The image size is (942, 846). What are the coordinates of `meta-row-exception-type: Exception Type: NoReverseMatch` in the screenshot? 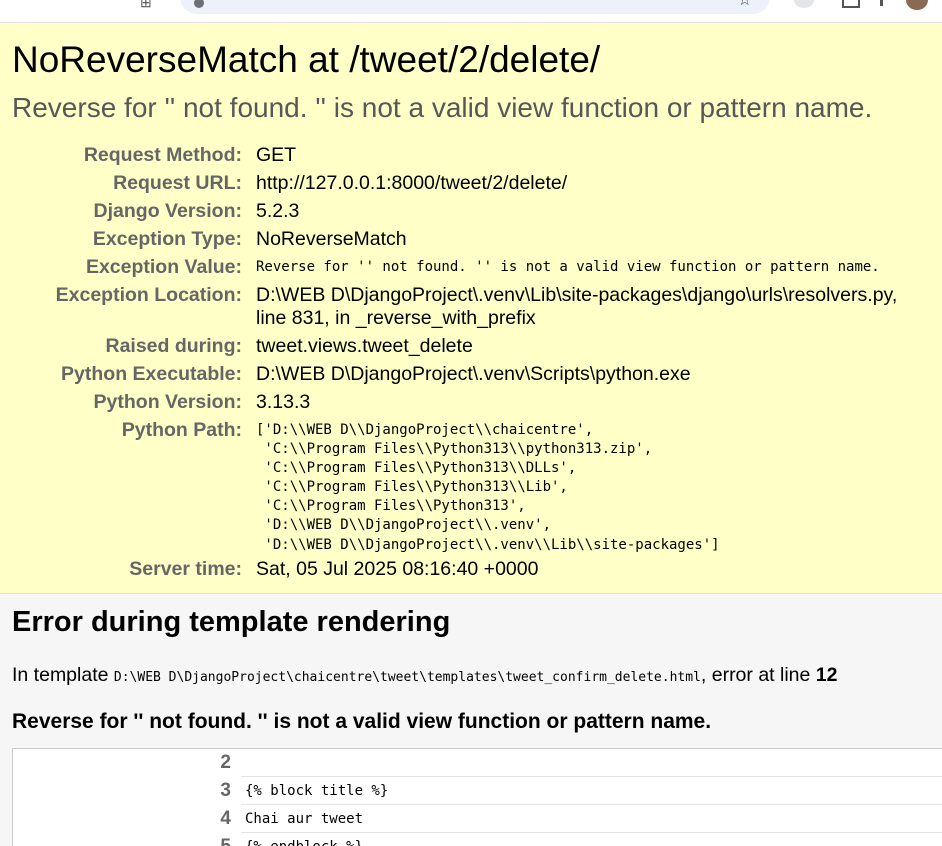 It's located at (471, 239).